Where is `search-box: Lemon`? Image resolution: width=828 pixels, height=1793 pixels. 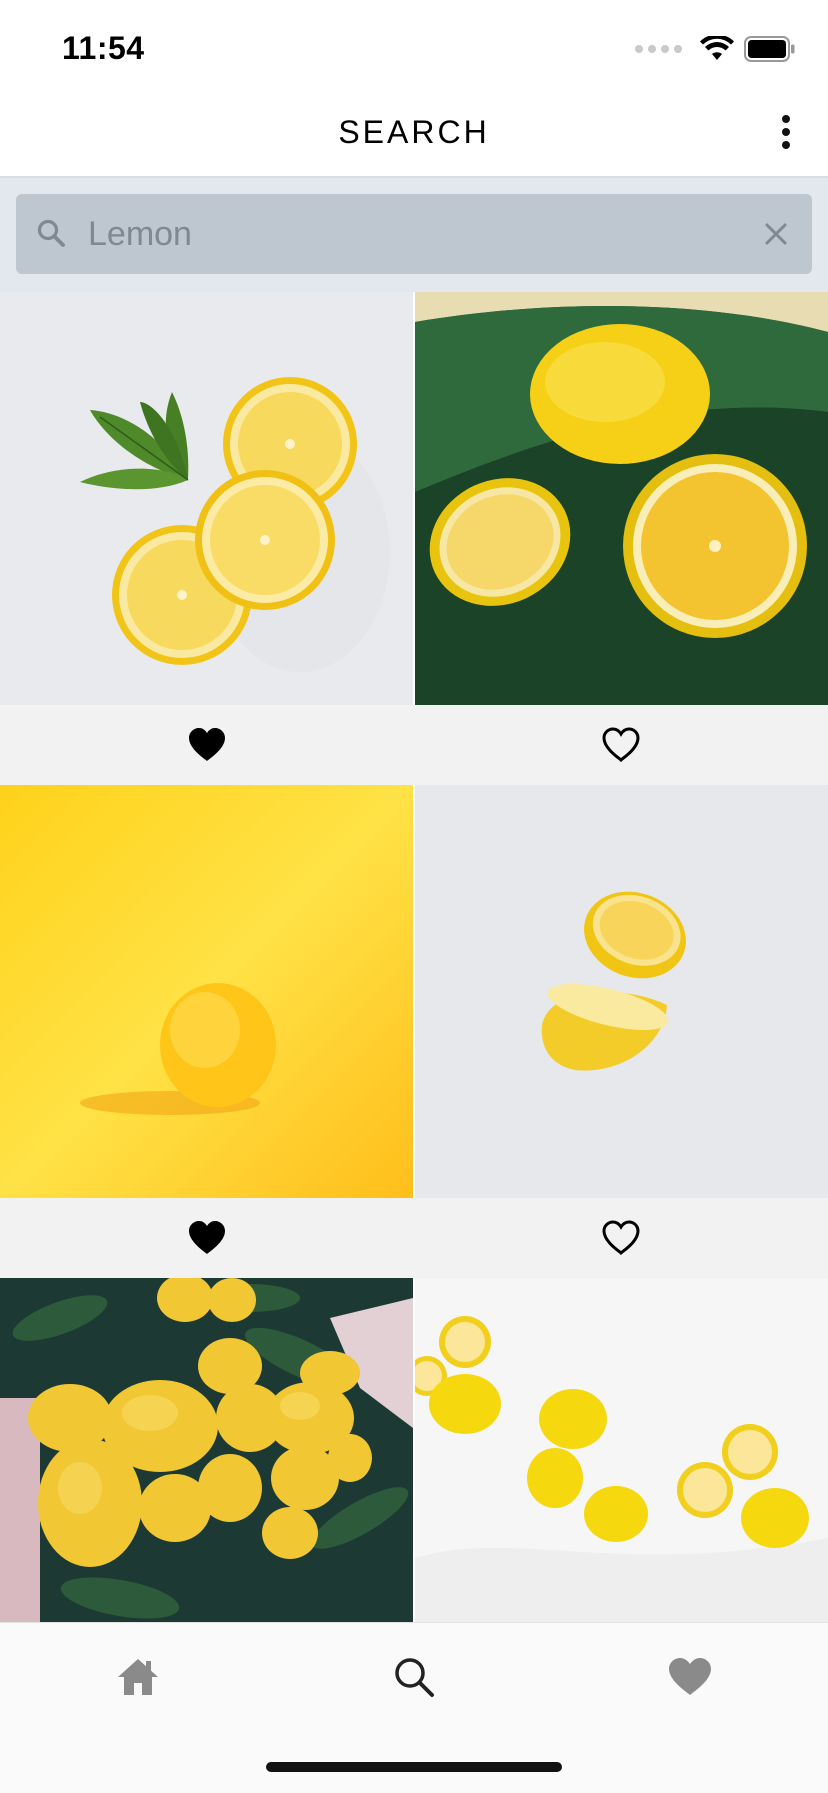
search-box: Lemon is located at coordinates (414, 234).